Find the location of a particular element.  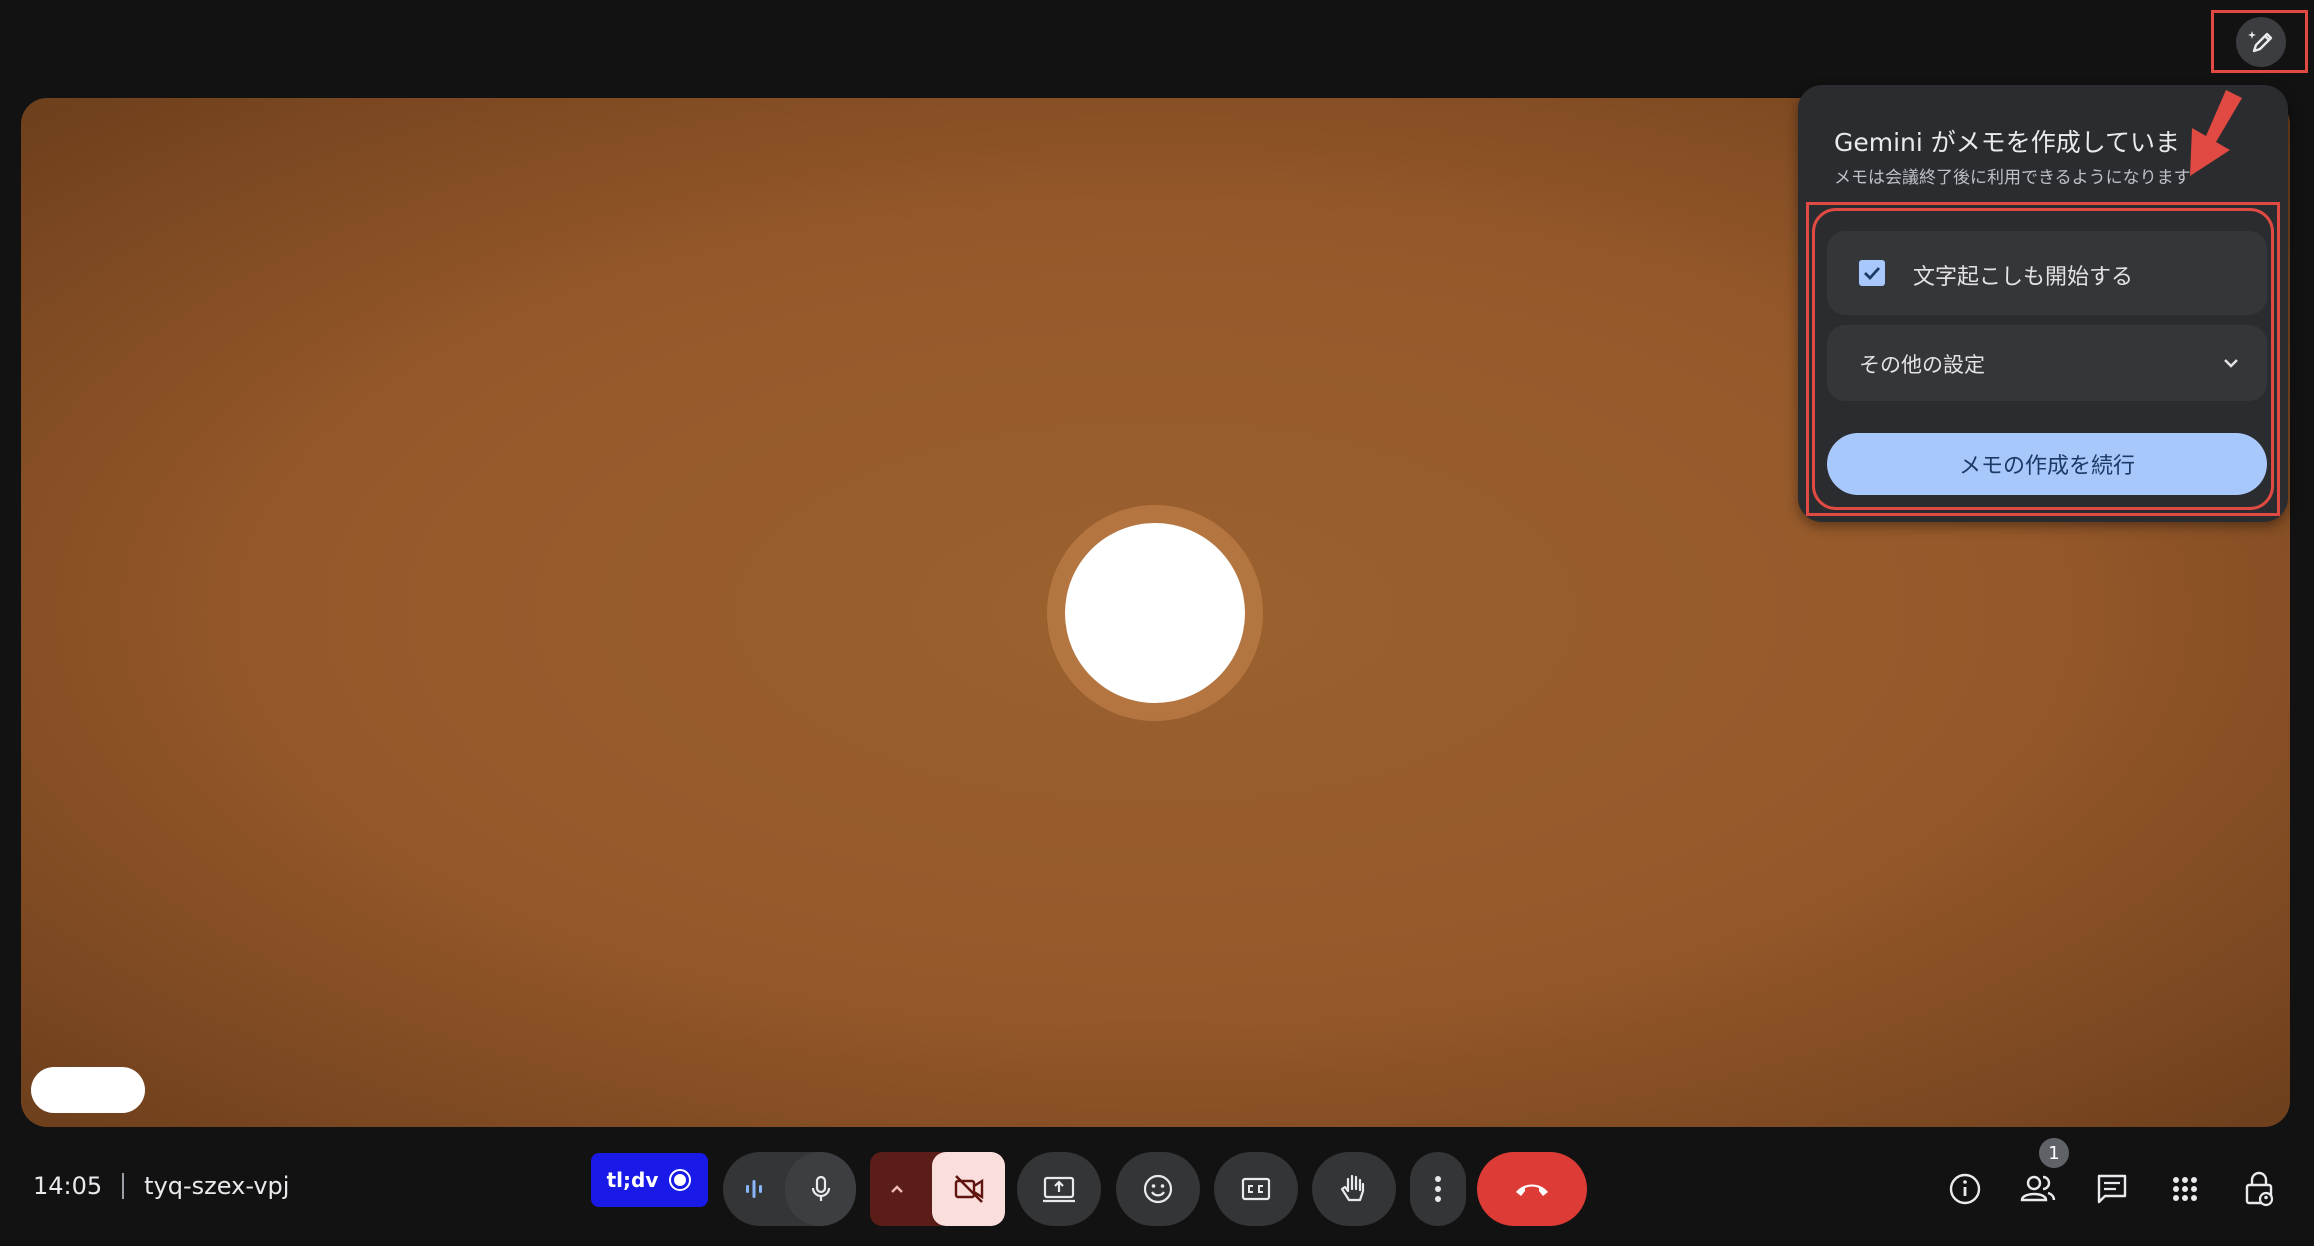

host-controls-button is located at coordinates (2259, 1189).